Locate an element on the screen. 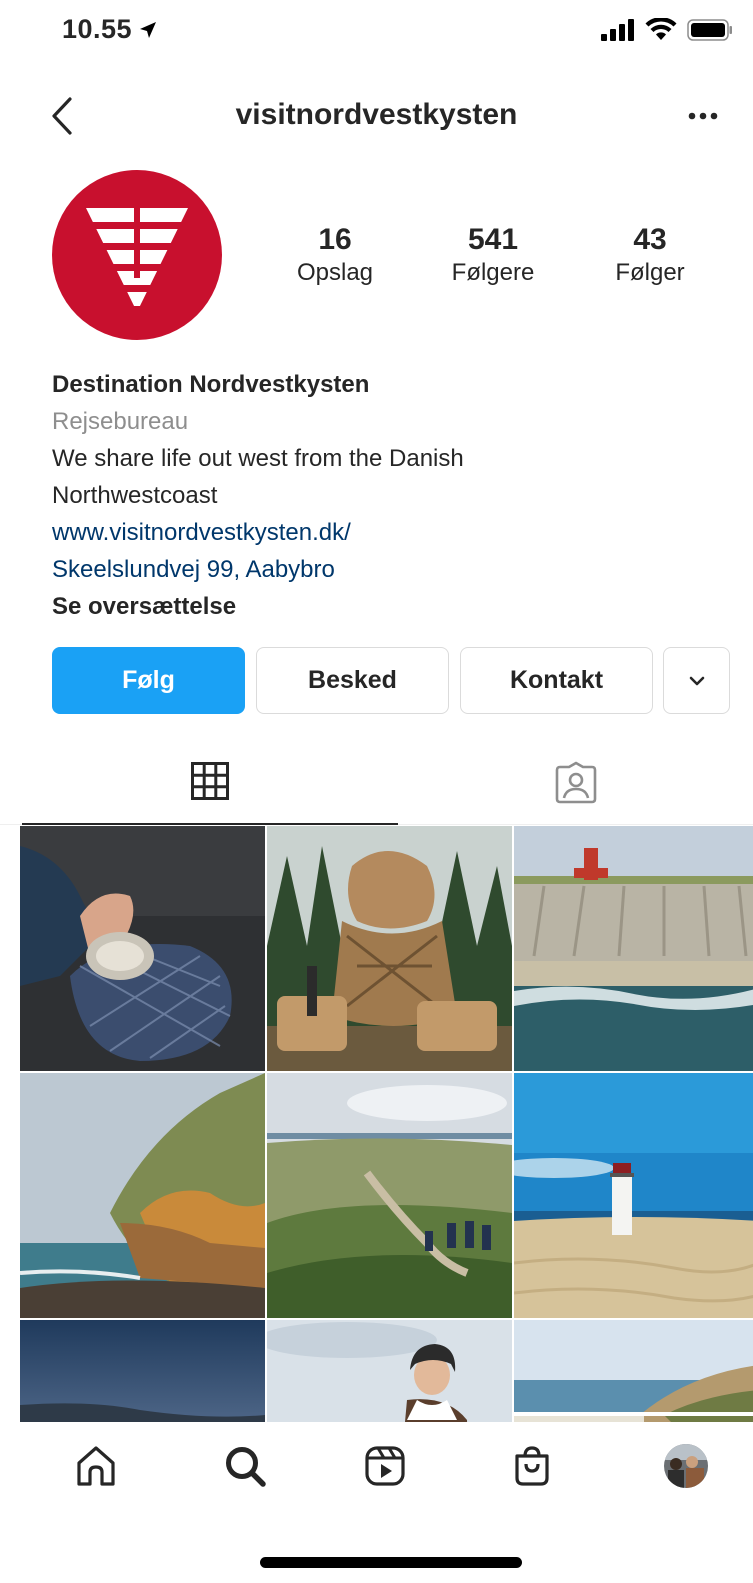 The image size is (753, 1583). wooden-troll-photo is located at coordinates (389, 948).